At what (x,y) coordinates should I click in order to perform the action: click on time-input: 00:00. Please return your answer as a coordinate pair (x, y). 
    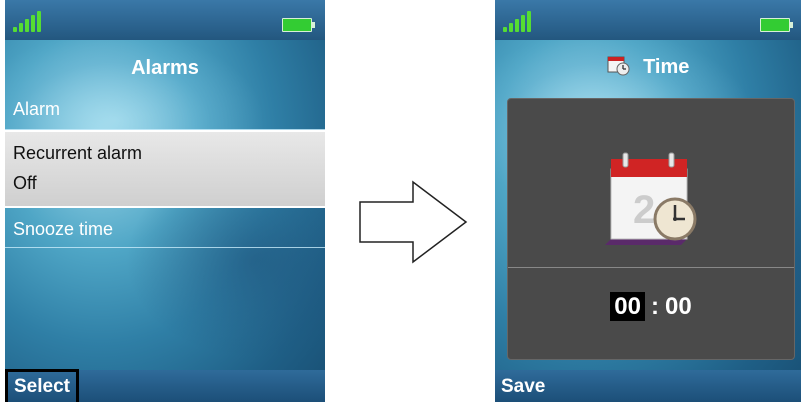
    Looking at the image, I should click on (651, 306).